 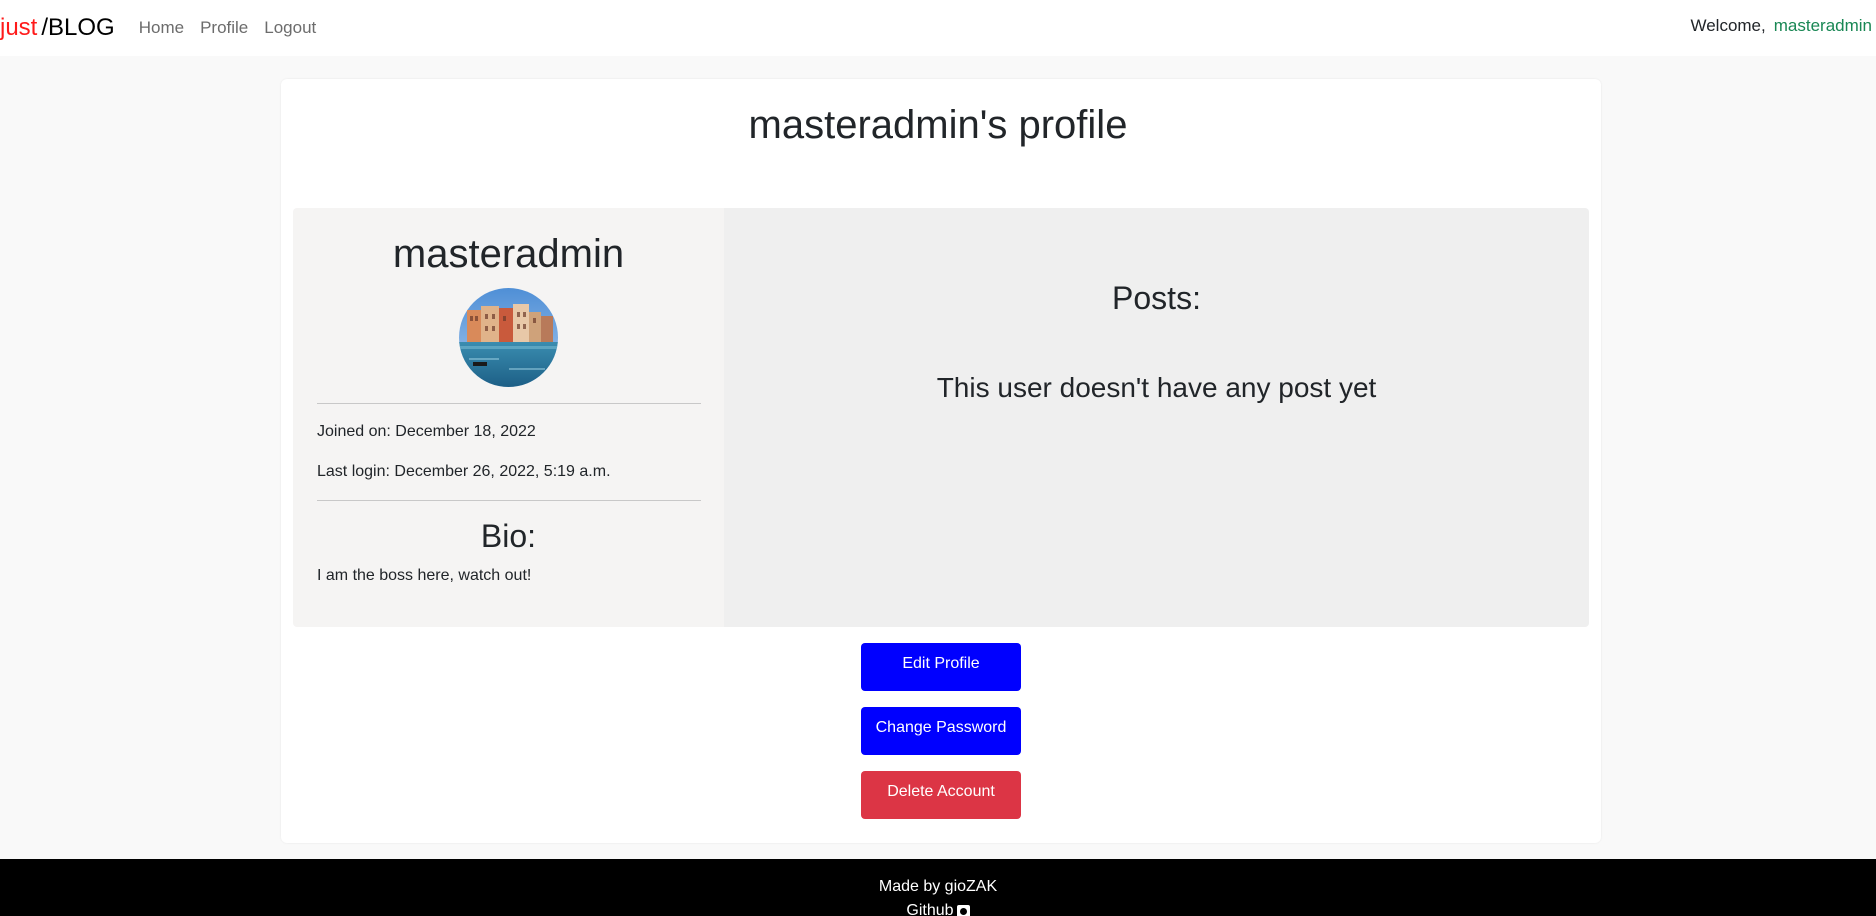 What do you see at coordinates (1156, 387) in the screenshot?
I see `no-posts-message: This user doesn't have any post yet` at bounding box center [1156, 387].